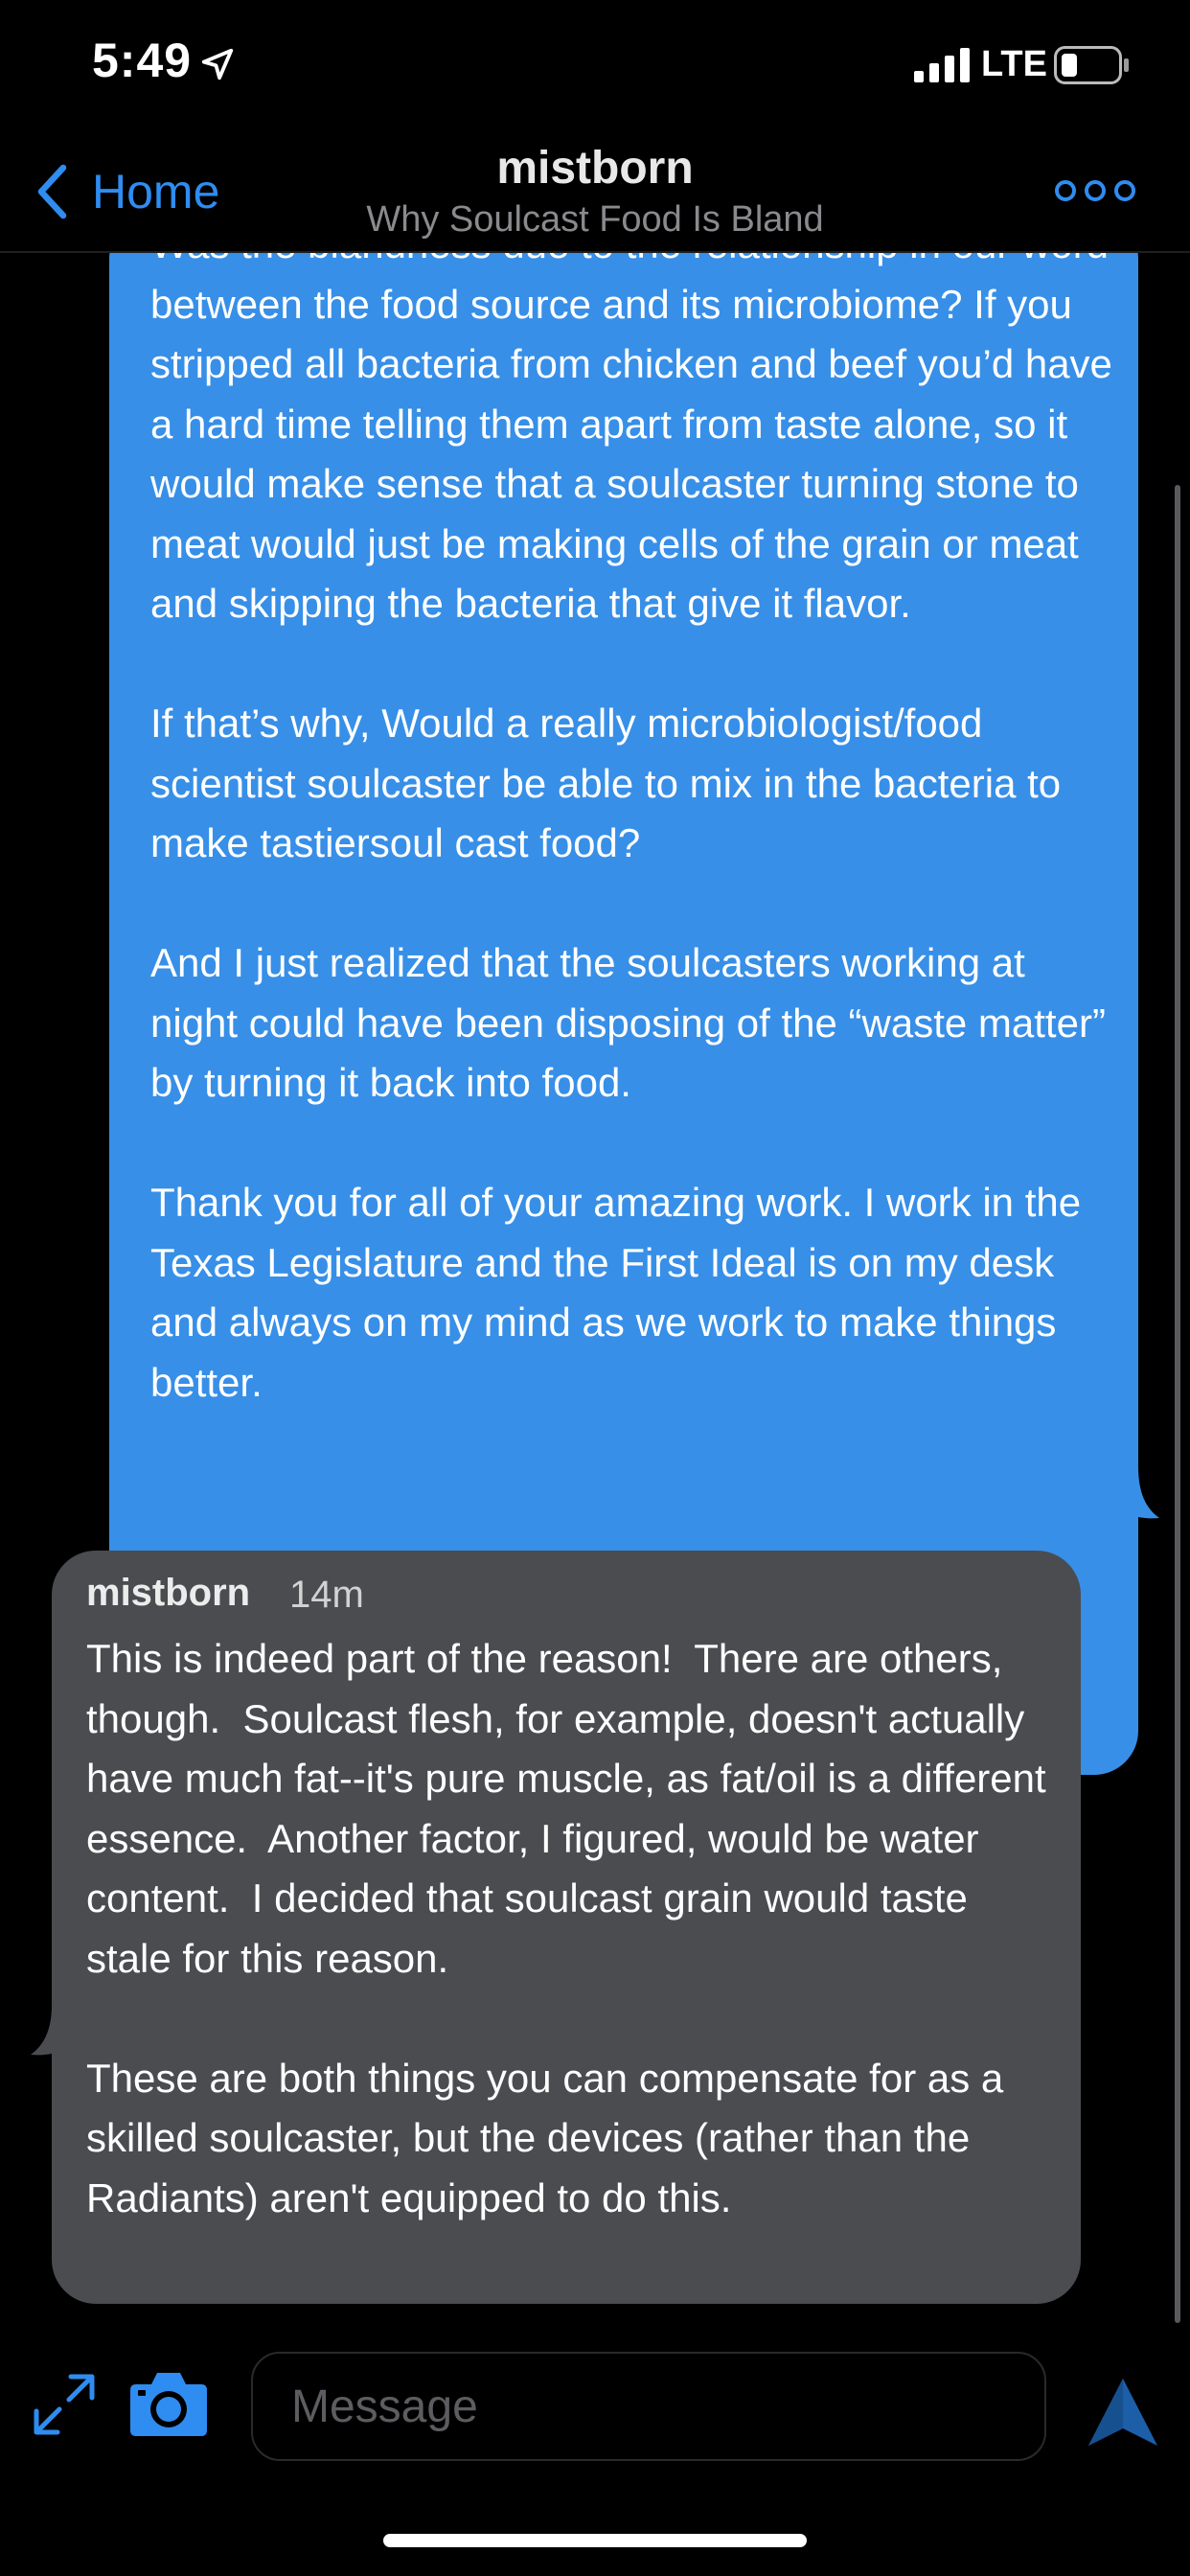 This screenshot has width=1190, height=2576. What do you see at coordinates (1095, 191) in the screenshot?
I see `more-options-icon` at bounding box center [1095, 191].